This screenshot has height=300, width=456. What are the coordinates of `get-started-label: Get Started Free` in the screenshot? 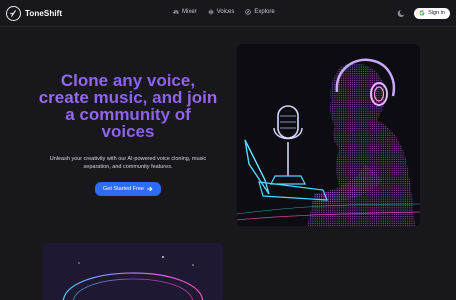 It's located at (123, 189).